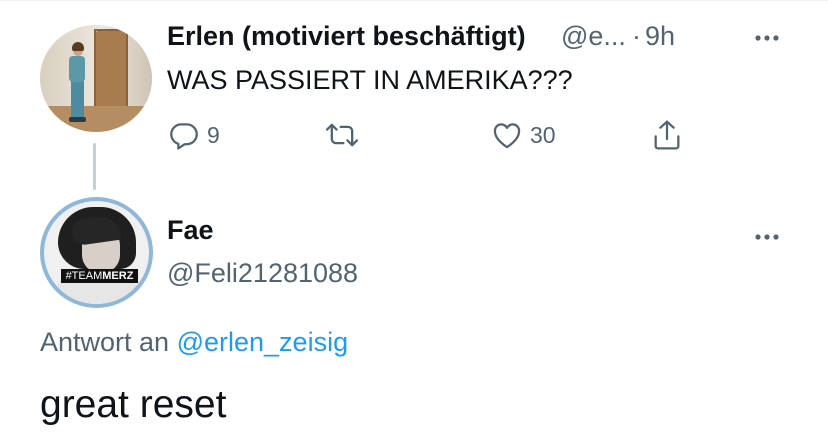 Image resolution: width=828 pixels, height=445 pixels. I want to click on main-author-handle: @Feli21281088, so click(262, 273).